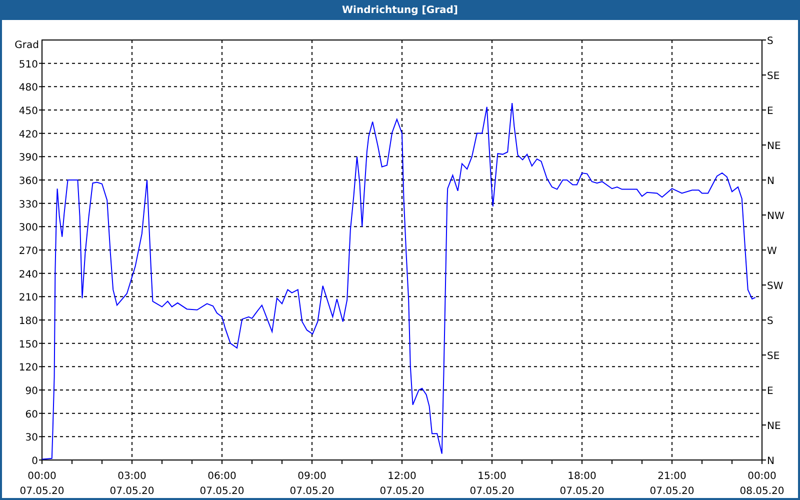 The width and height of the screenshot is (800, 500). Describe the element at coordinates (28, 298) in the screenshot. I see `y-tick-label: 210` at that location.